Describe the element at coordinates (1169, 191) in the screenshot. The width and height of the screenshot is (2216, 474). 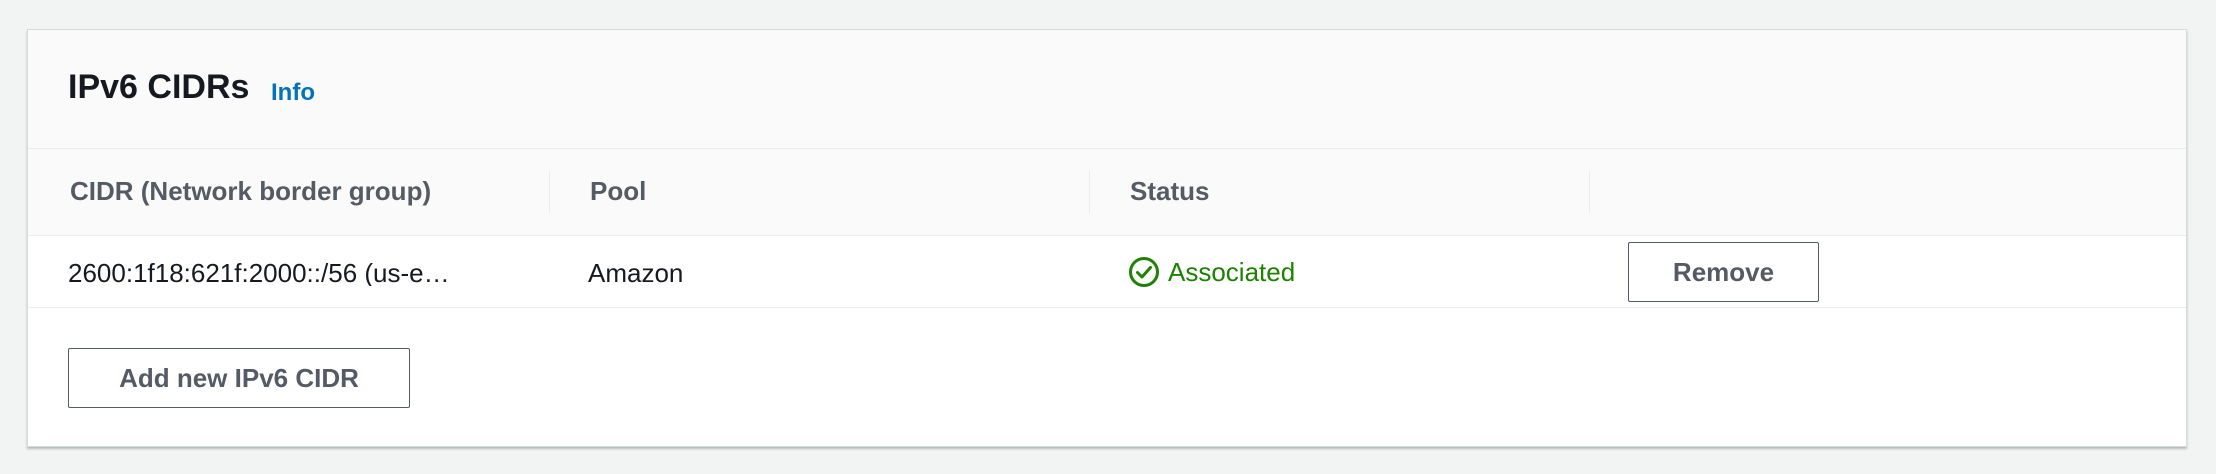
I see `column-header-status: Status` at that location.